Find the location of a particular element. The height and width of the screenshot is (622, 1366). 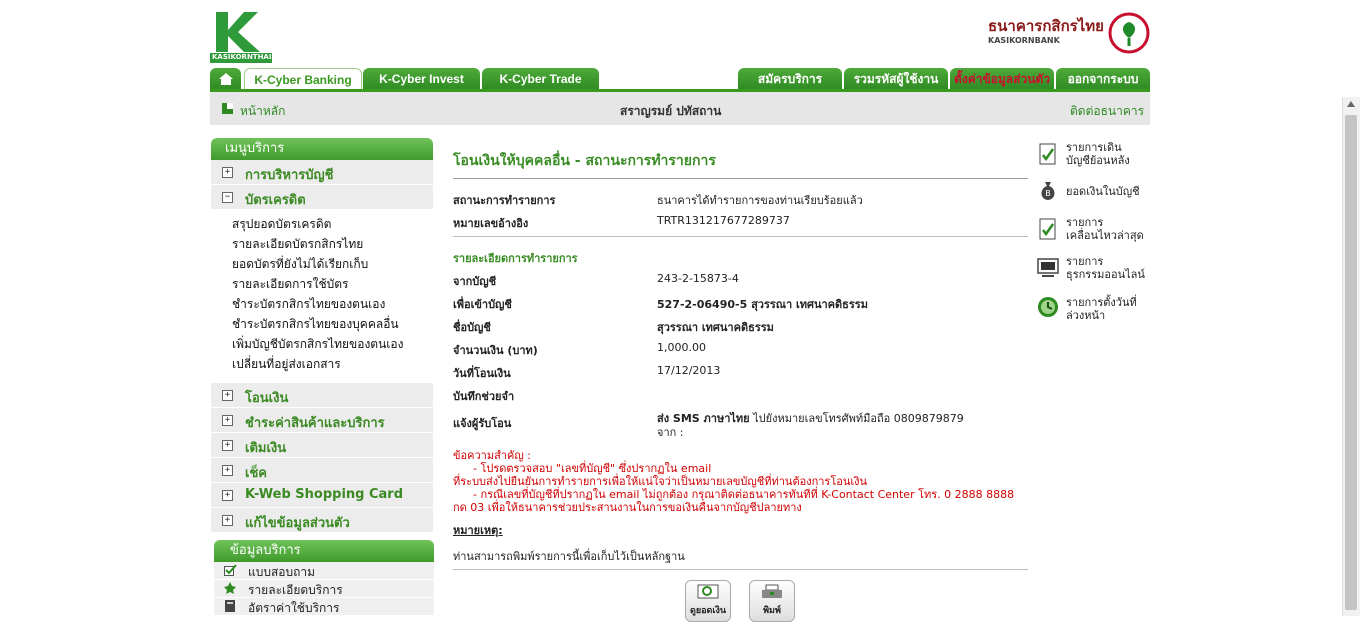

tab-k-cyber-banking: K-Cyber Banking is located at coordinates (303, 79).